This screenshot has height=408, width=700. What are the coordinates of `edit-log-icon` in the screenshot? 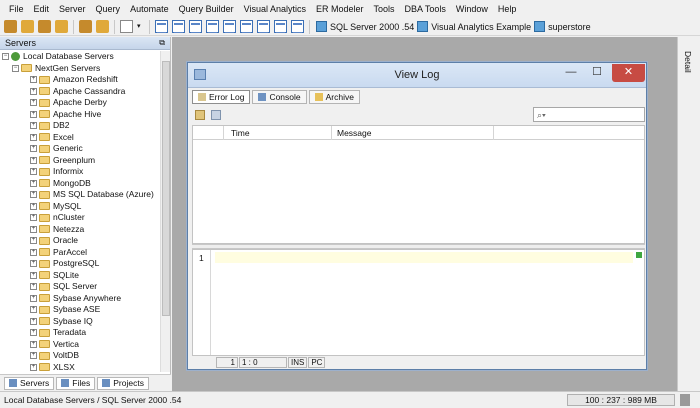 It's located at (200, 115).